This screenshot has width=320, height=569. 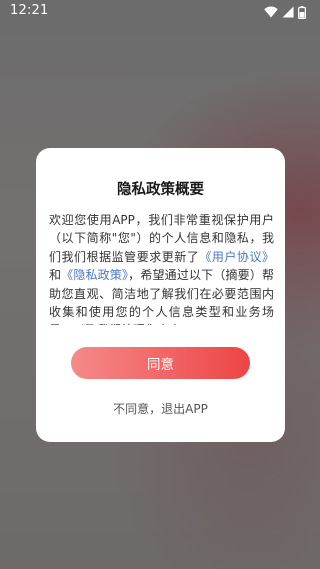 I want to click on status-icons, so click(x=285, y=12).